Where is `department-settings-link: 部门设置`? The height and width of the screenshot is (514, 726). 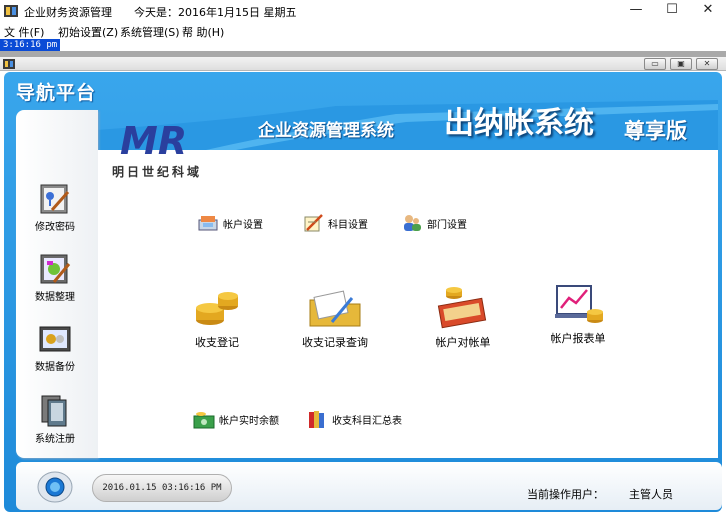 department-settings-link: 部门设置 is located at coordinates (434, 223).